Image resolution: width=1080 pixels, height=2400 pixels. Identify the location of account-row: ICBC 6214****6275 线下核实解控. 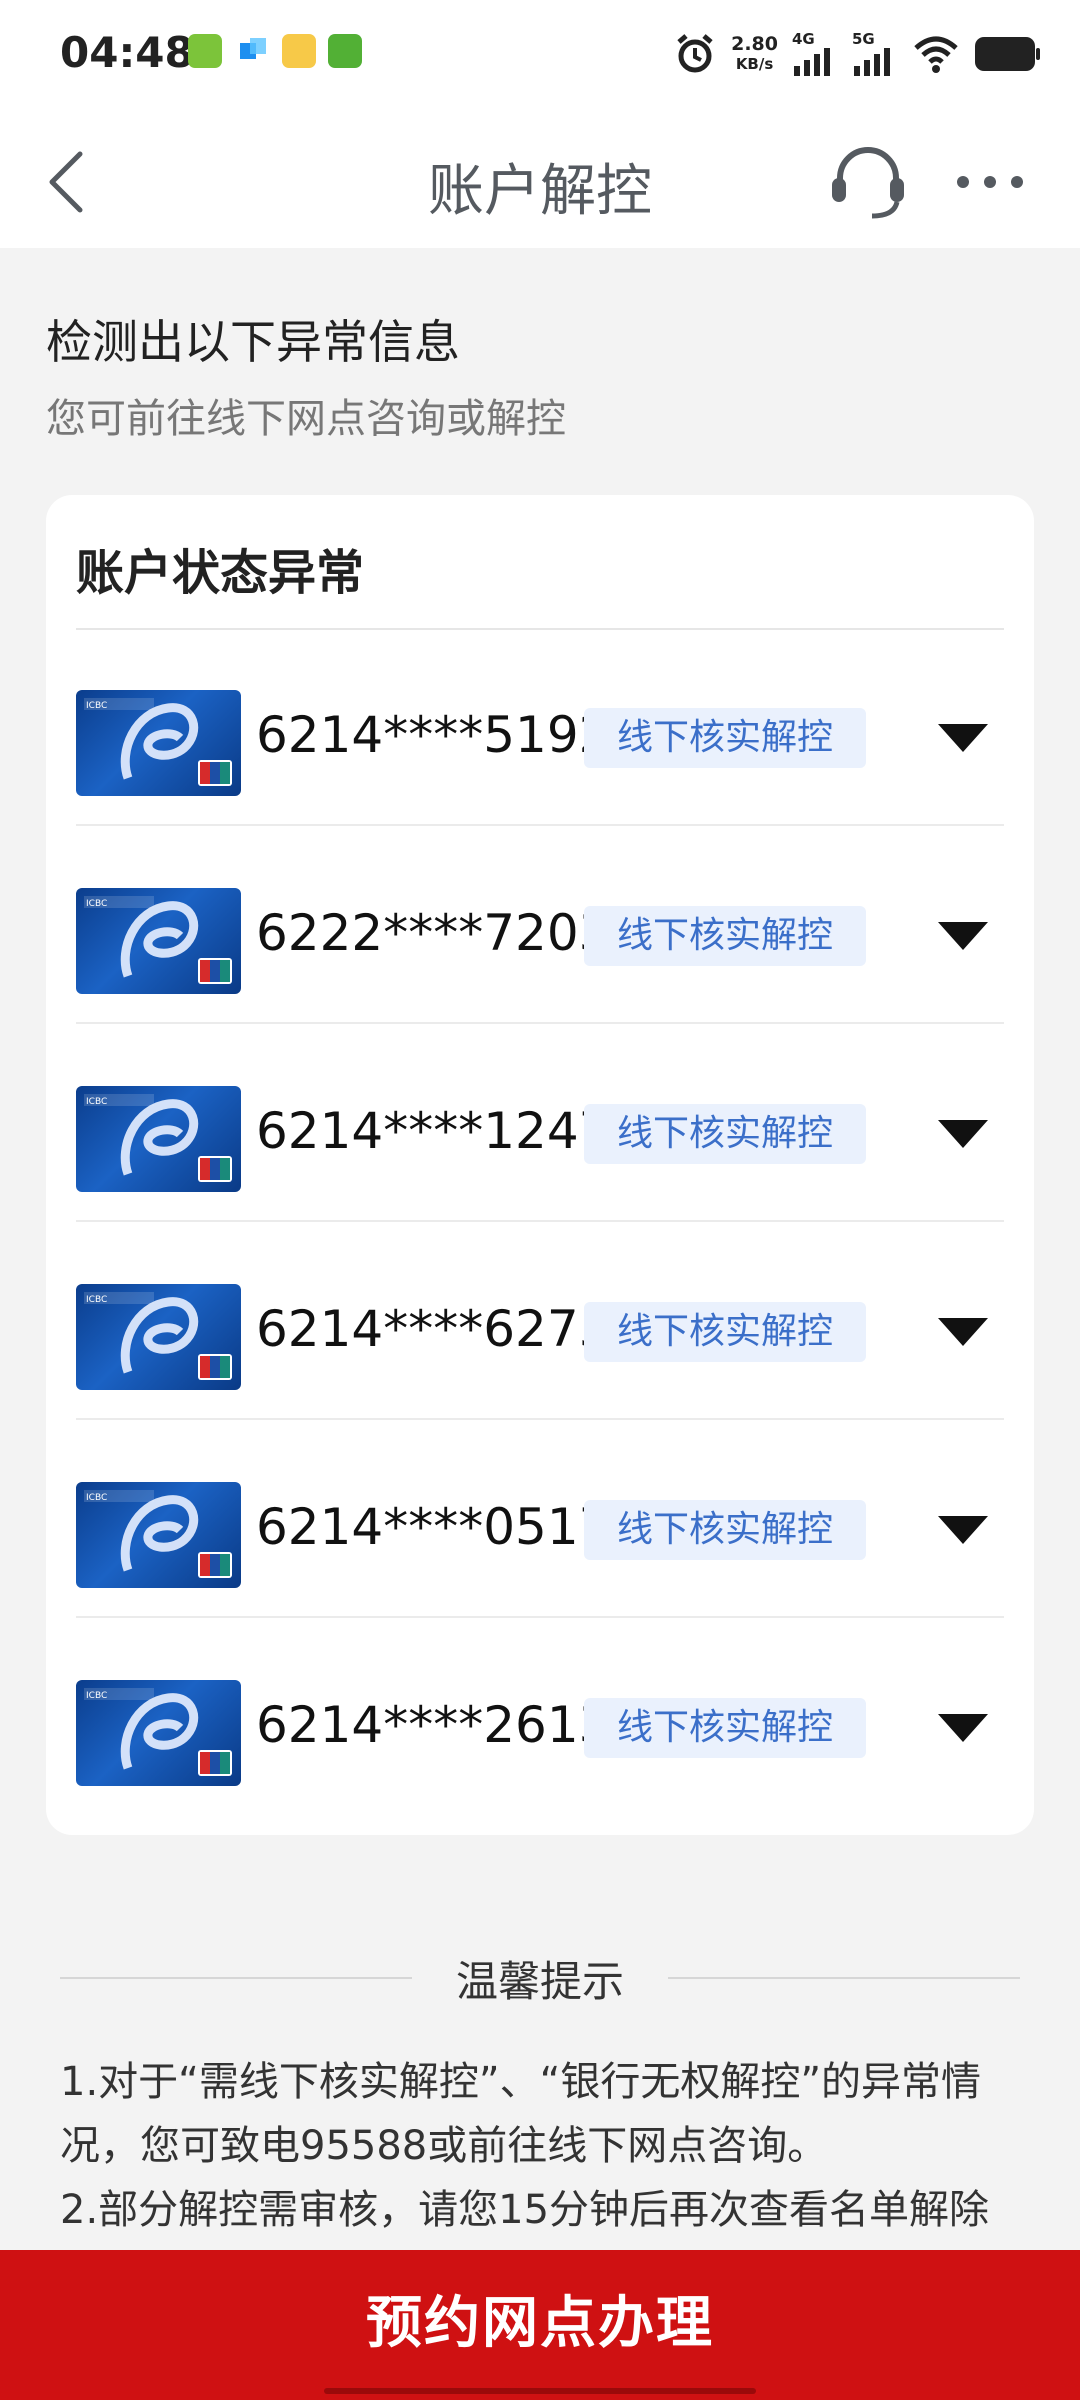
(540, 1322).